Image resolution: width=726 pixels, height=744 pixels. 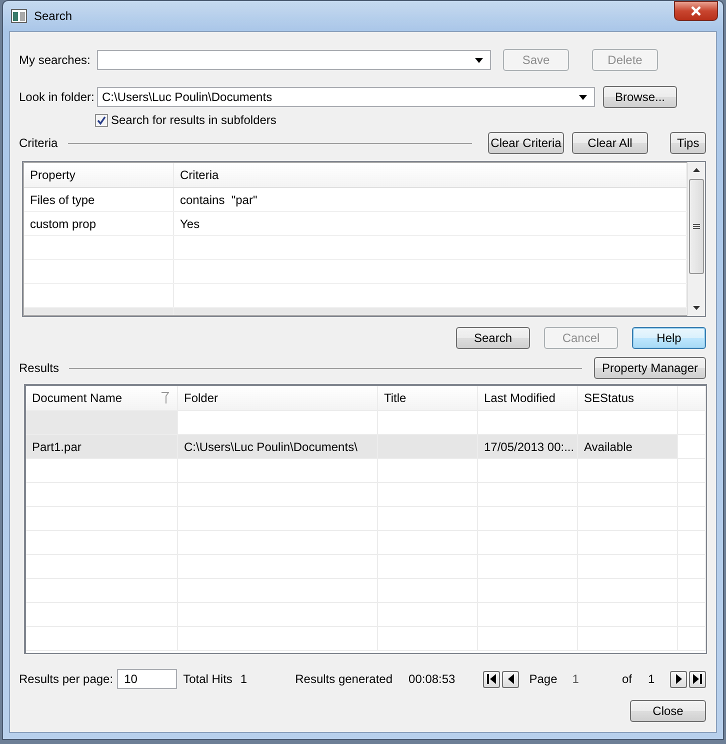 I want to click on next-page-button, so click(x=678, y=679).